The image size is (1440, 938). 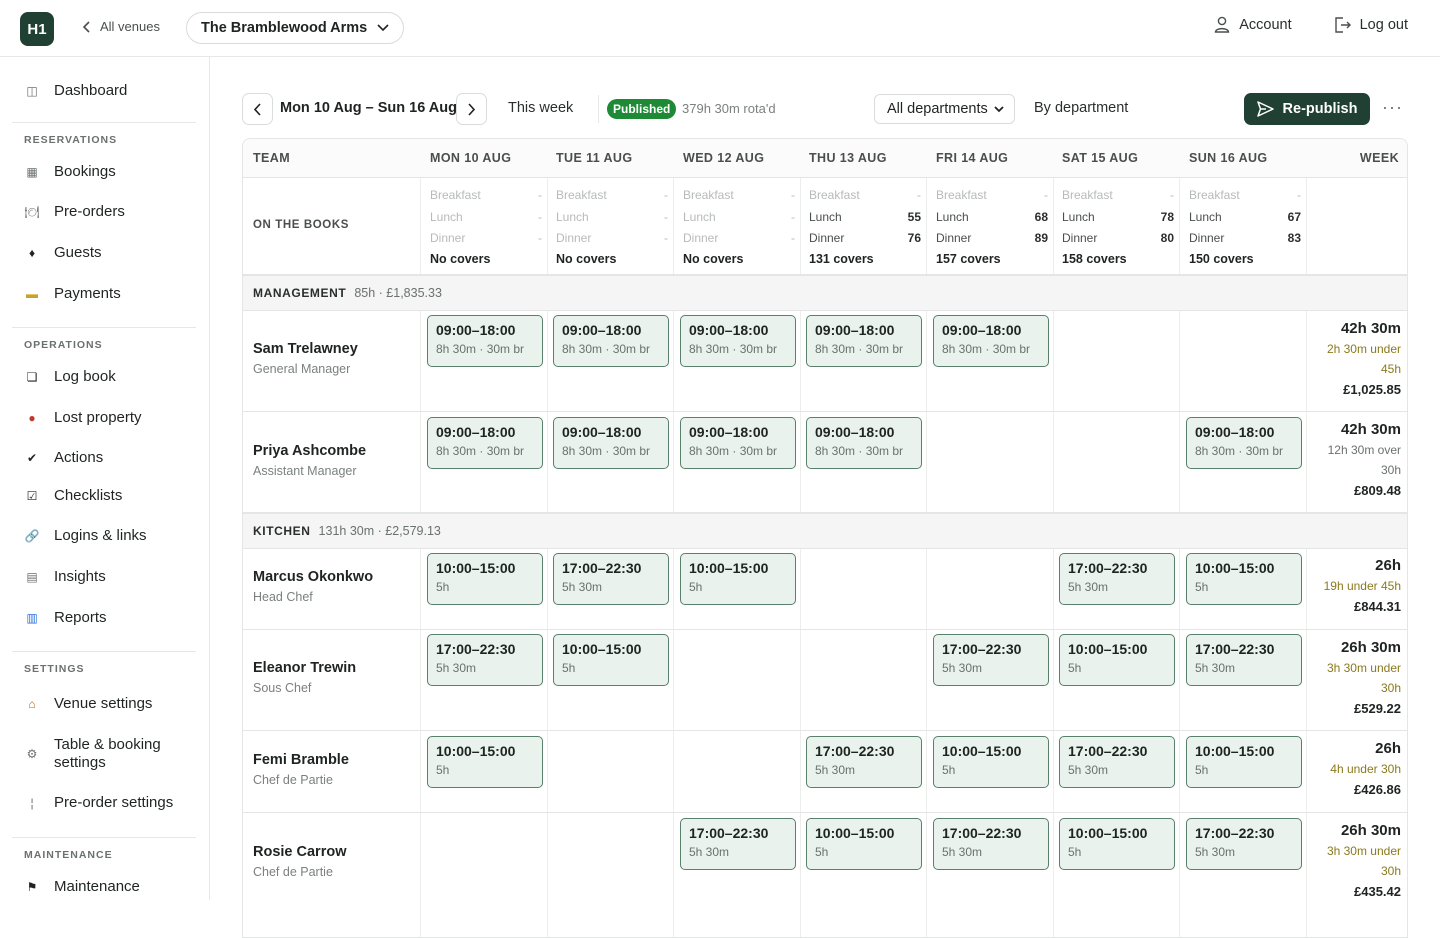 What do you see at coordinates (82, 417) in the screenshot?
I see `sidebar-item-lost-property: ● Lost property` at bounding box center [82, 417].